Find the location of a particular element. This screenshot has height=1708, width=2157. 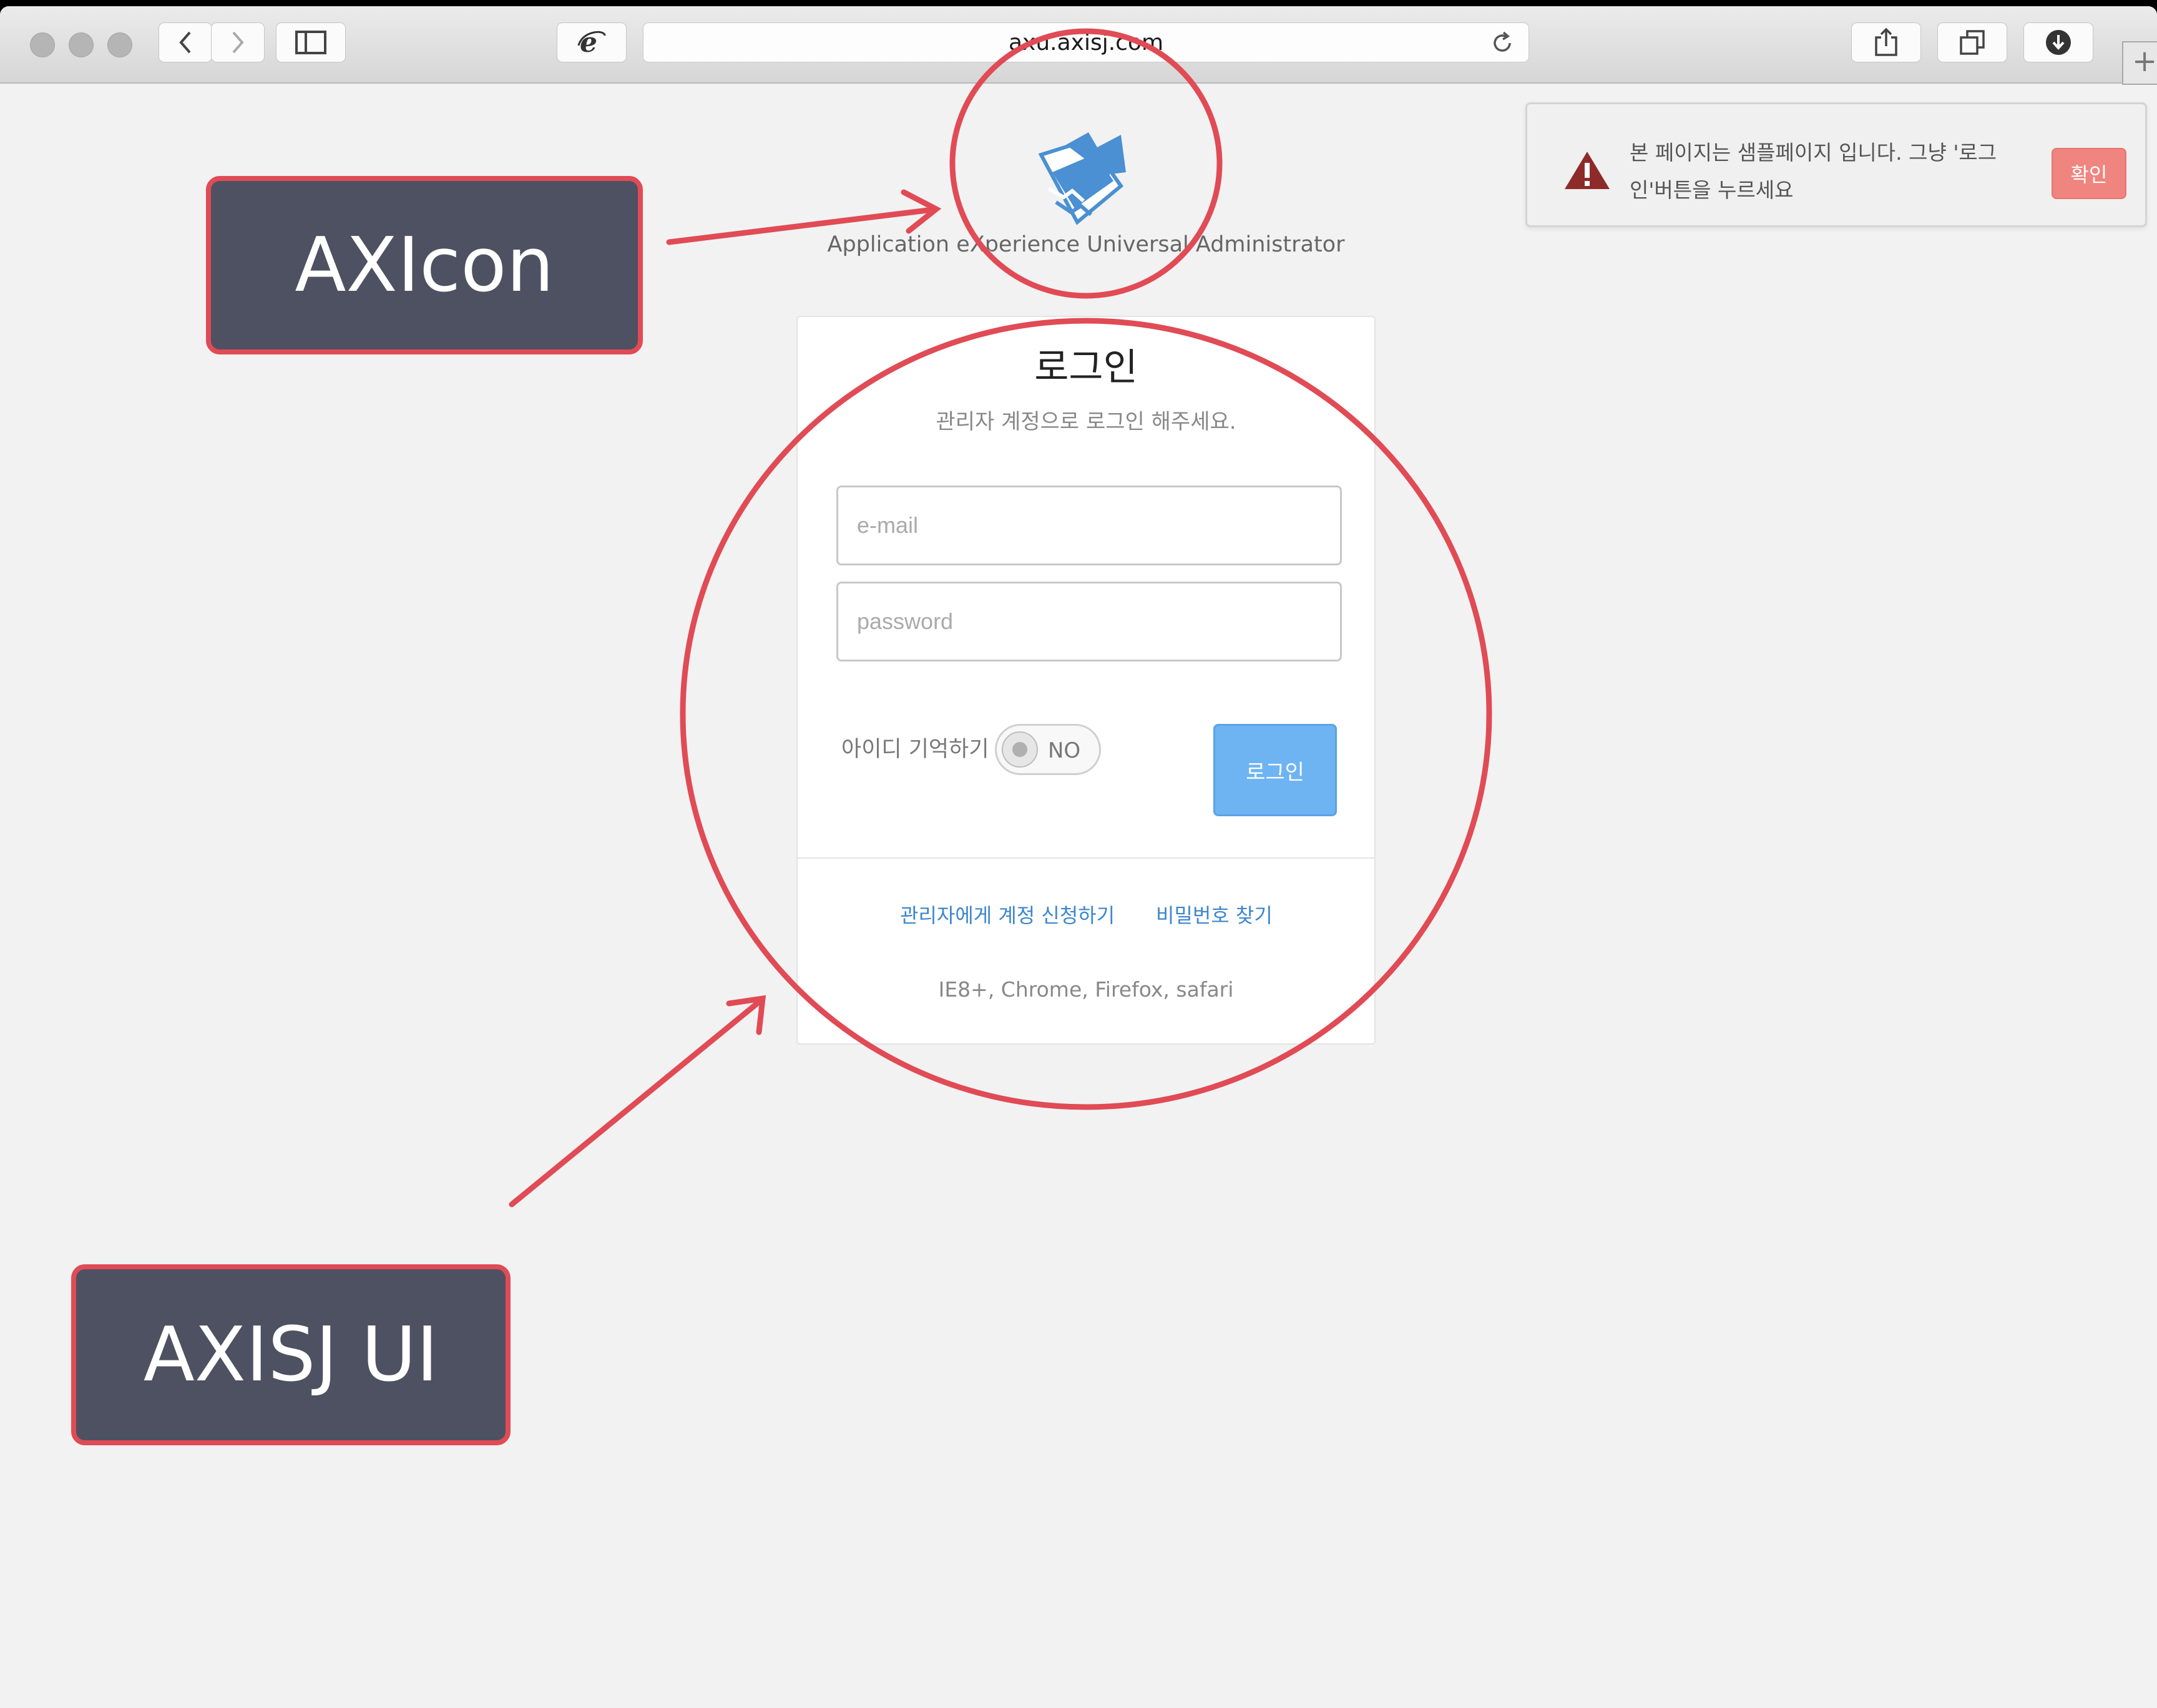

login-subtitle: 관리자 계정으로 로그인 해주세요. is located at coordinates (1086, 421).